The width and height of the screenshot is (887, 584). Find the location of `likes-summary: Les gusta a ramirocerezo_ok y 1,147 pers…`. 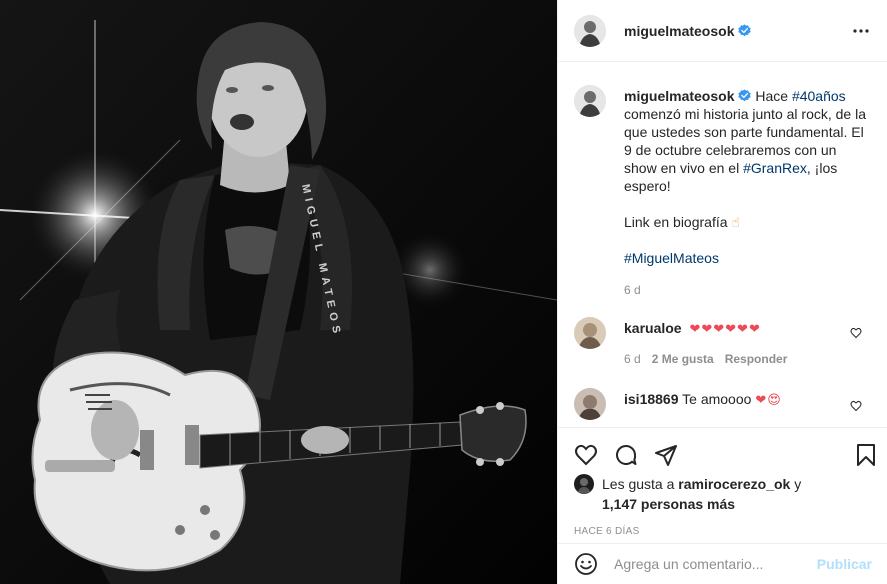

likes-summary: Les gusta a ramirocerezo_ok y 1,147 pers… is located at coordinates (722, 494).